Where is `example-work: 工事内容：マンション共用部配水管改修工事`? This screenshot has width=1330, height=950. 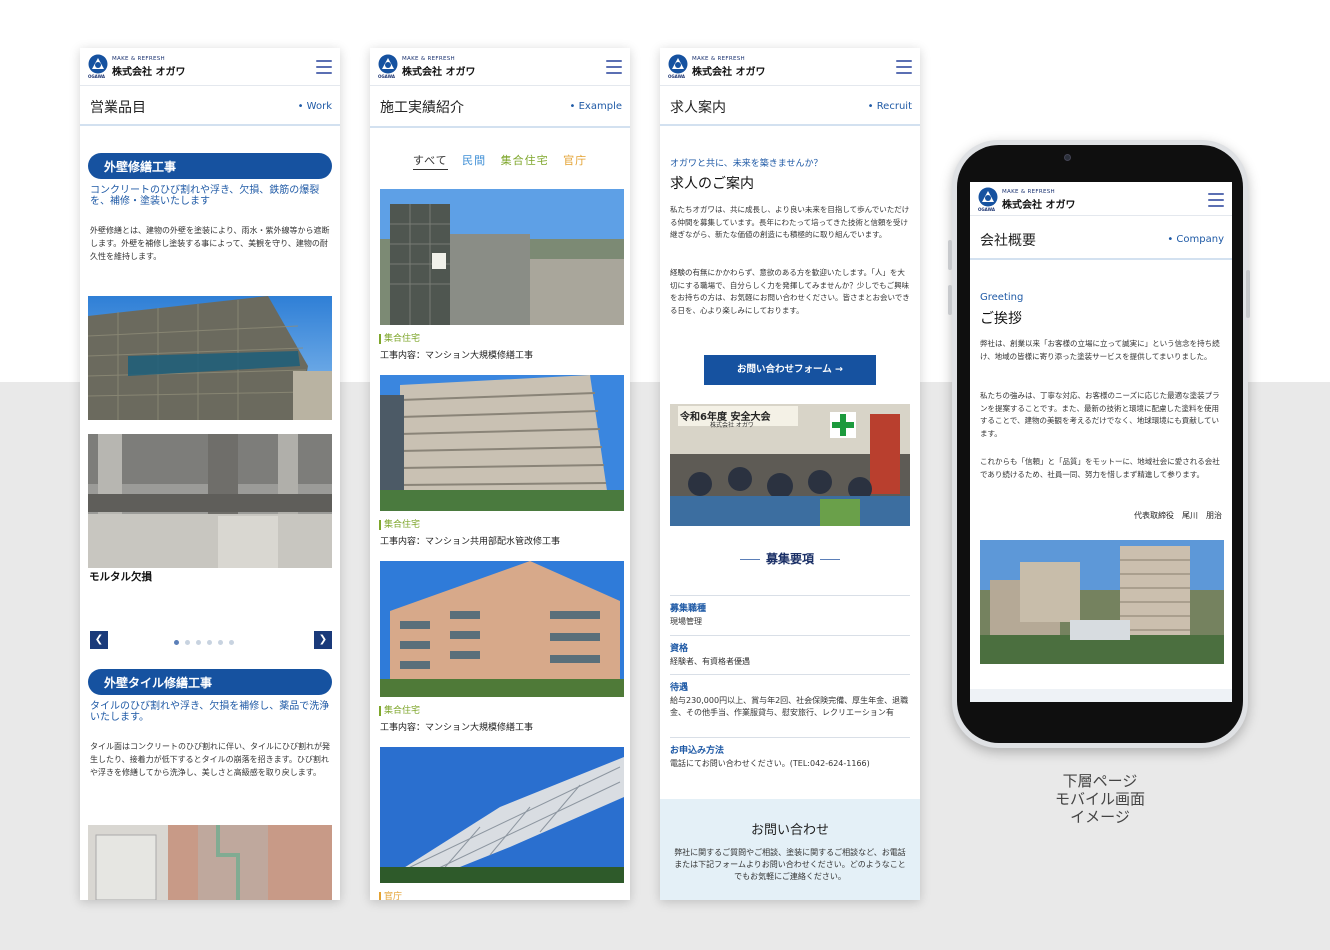
example-work: 工事内容：マンション共用部配水管改修工事 is located at coordinates (470, 542).